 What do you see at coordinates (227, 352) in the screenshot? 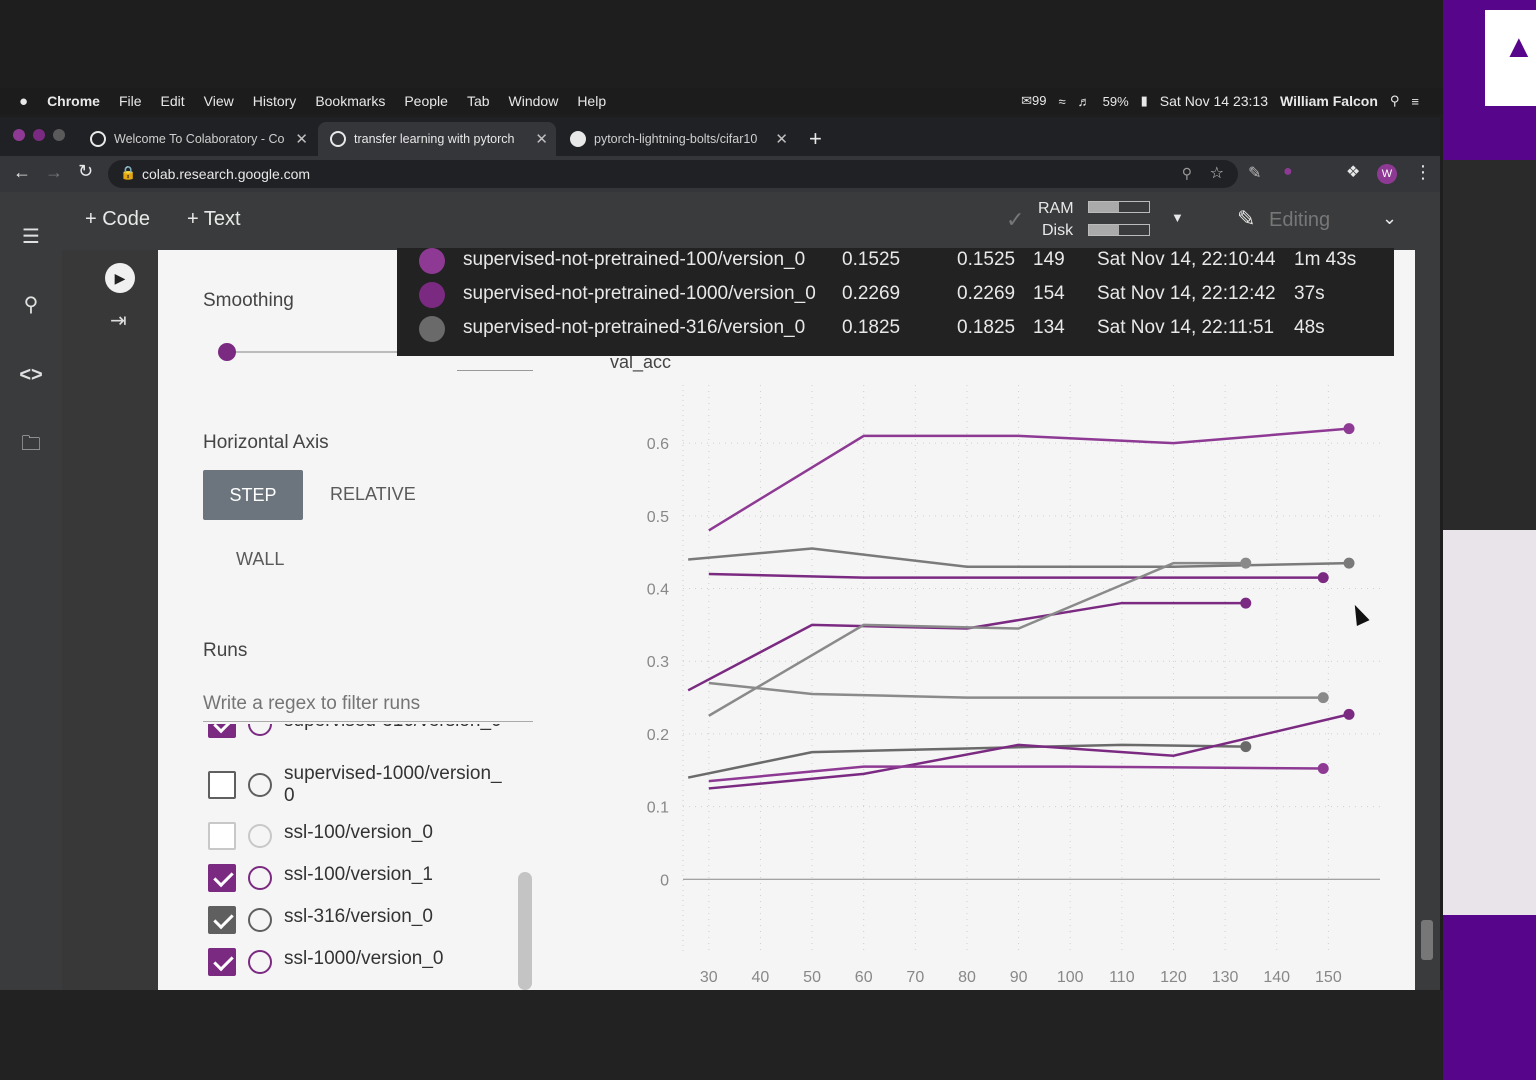
I see `smoothing-slider-thumb` at bounding box center [227, 352].